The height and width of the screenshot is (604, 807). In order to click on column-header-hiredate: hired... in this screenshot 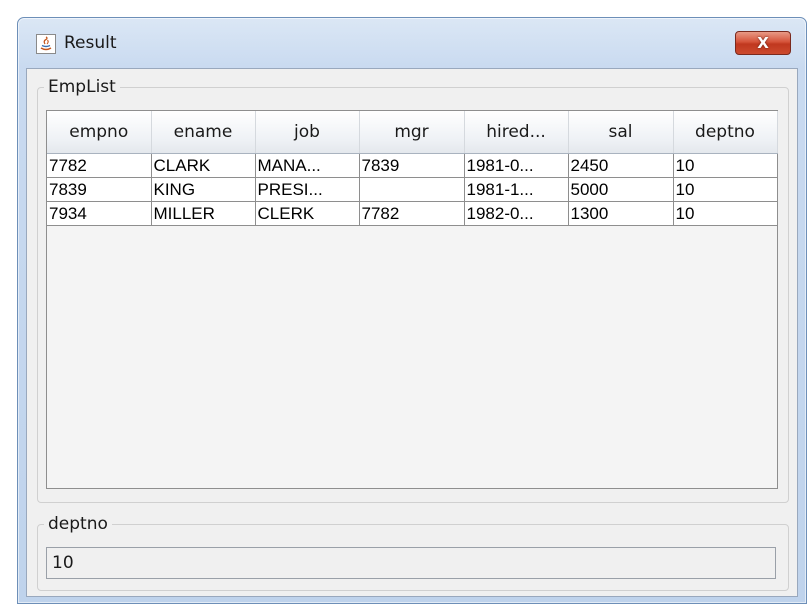, I will do `click(516, 132)`.